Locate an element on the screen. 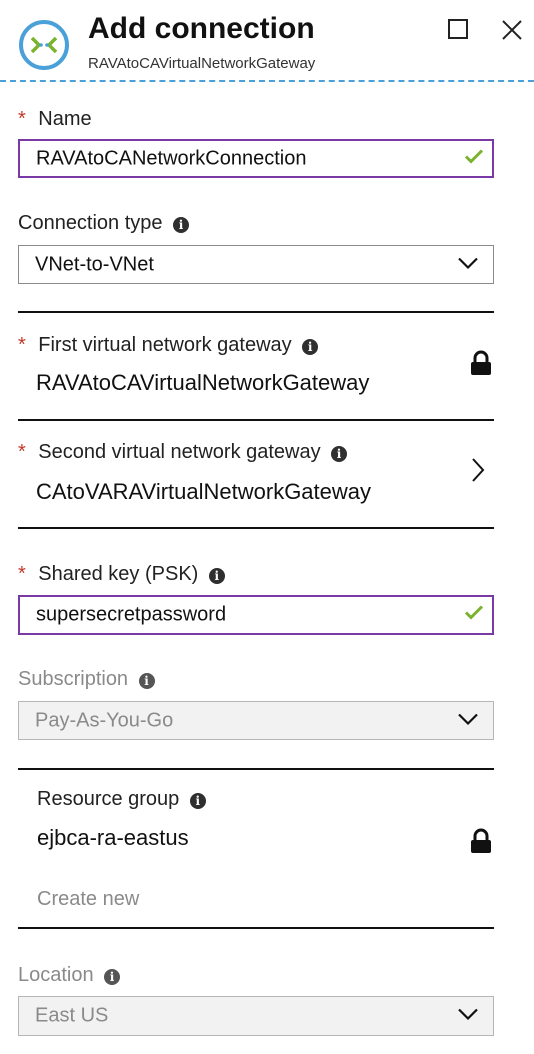  second-gateway-value: CAtoVARAVirtualNetworkGateway is located at coordinates (204, 491).